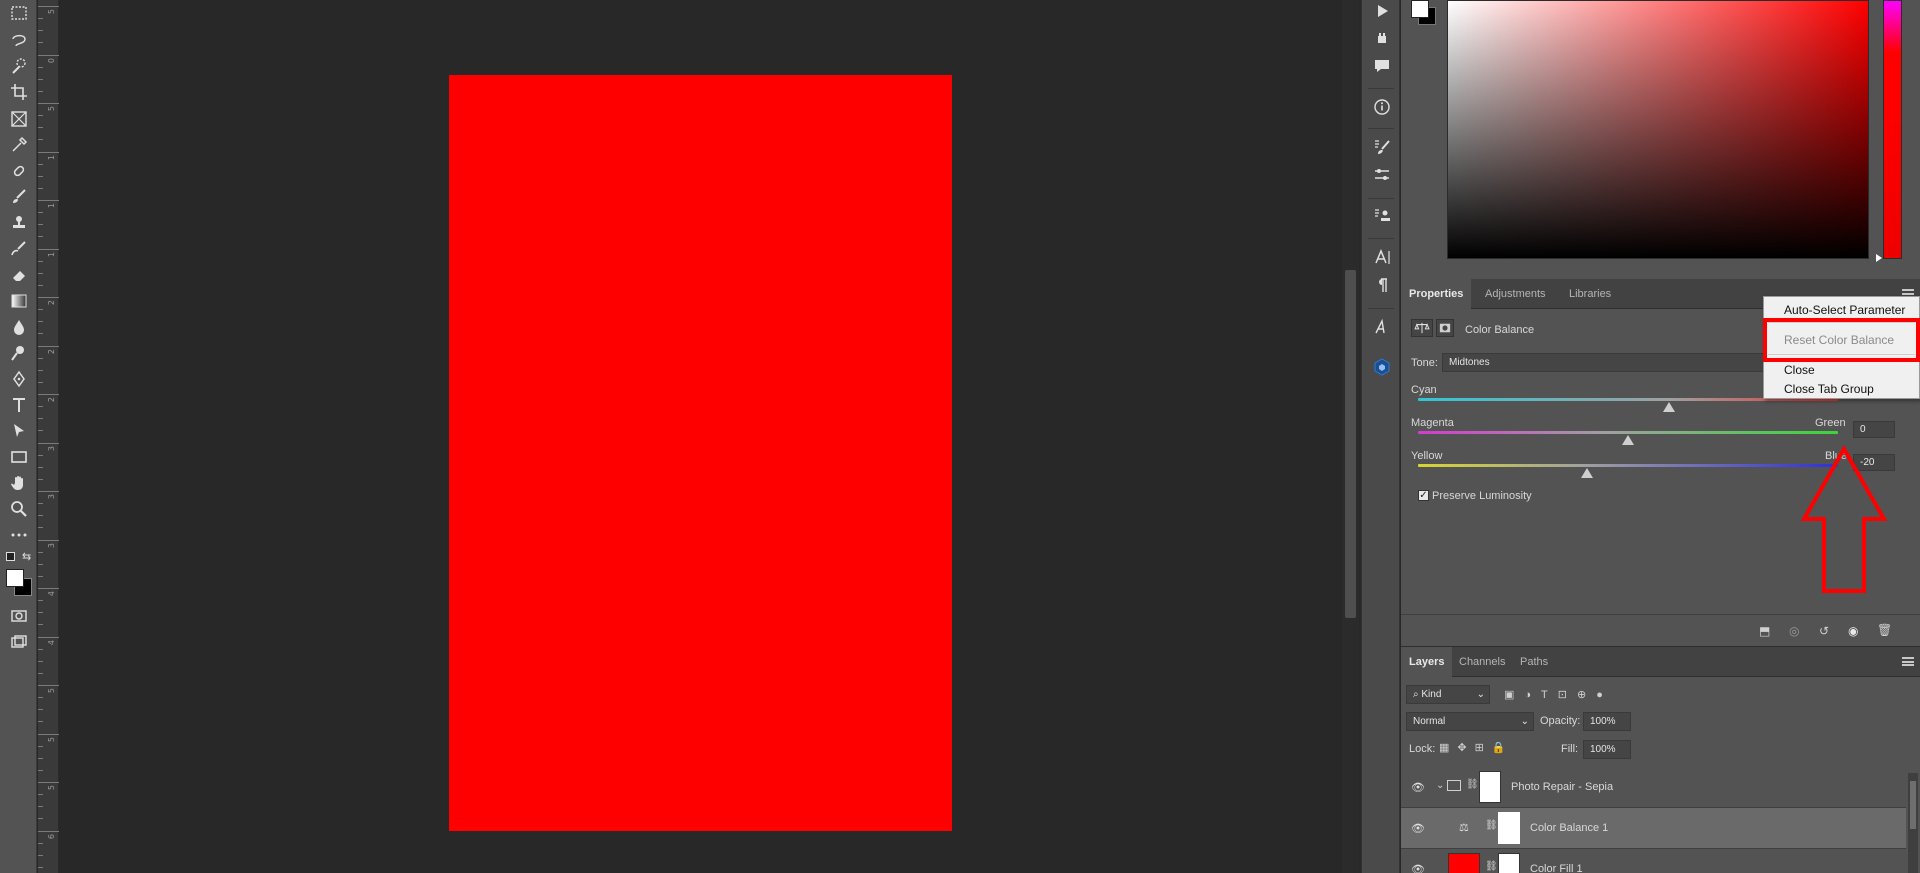 Image resolution: width=1920 pixels, height=873 pixels. What do you see at coordinates (26, 556) in the screenshot?
I see `swap-colors-icon: ⇆` at bounding box center [26, 556].